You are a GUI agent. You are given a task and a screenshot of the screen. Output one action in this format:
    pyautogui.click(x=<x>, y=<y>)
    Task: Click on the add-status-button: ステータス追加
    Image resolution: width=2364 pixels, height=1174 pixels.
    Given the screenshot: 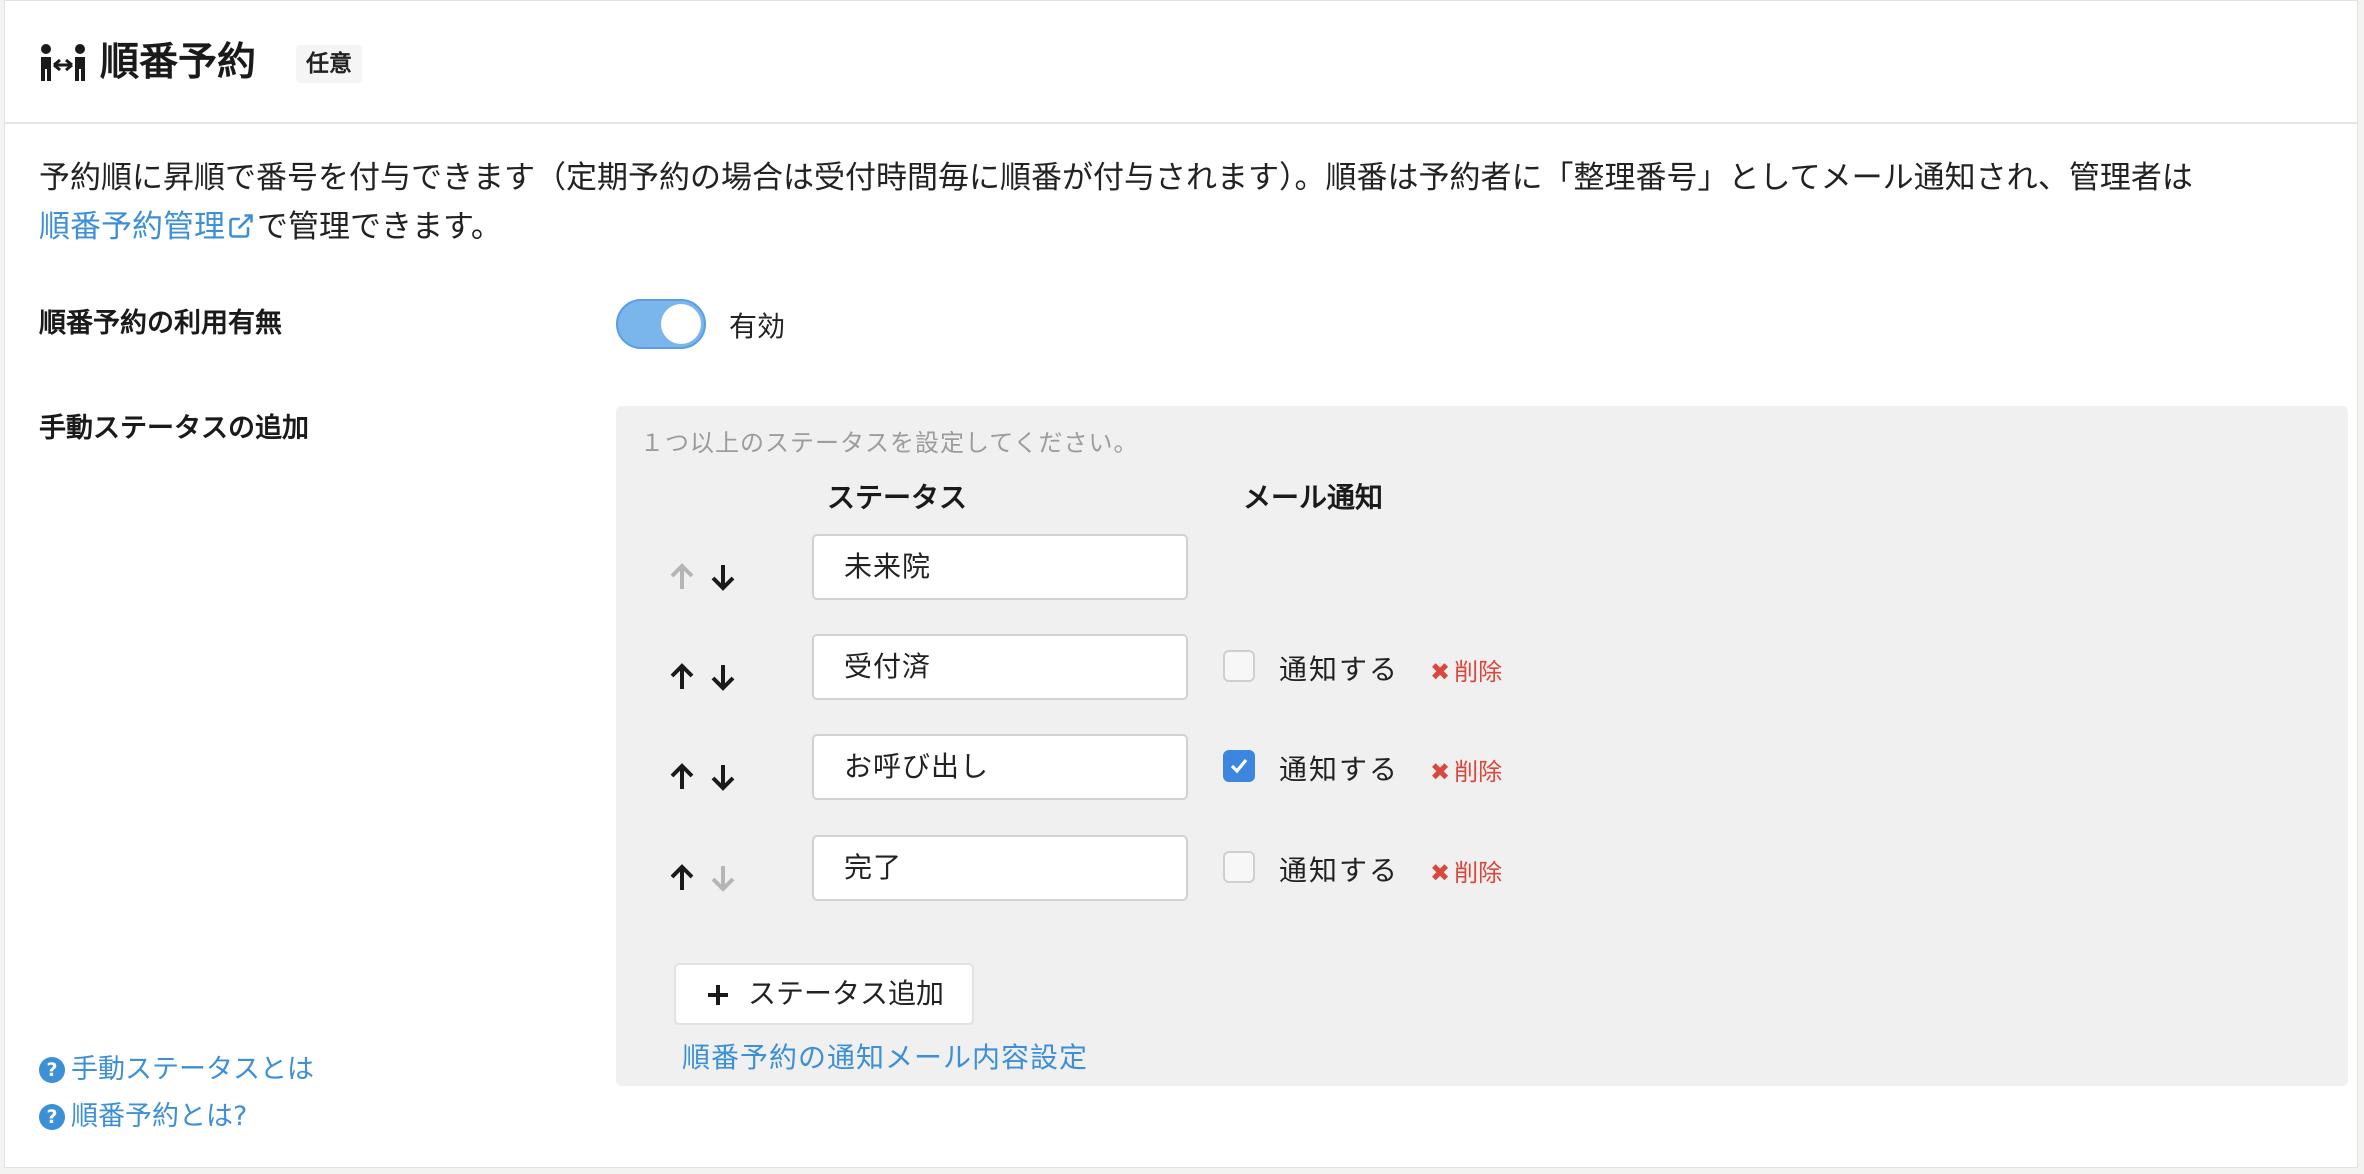 What is the action you would take?
    pyautogui.click(x=824, y=994)
    